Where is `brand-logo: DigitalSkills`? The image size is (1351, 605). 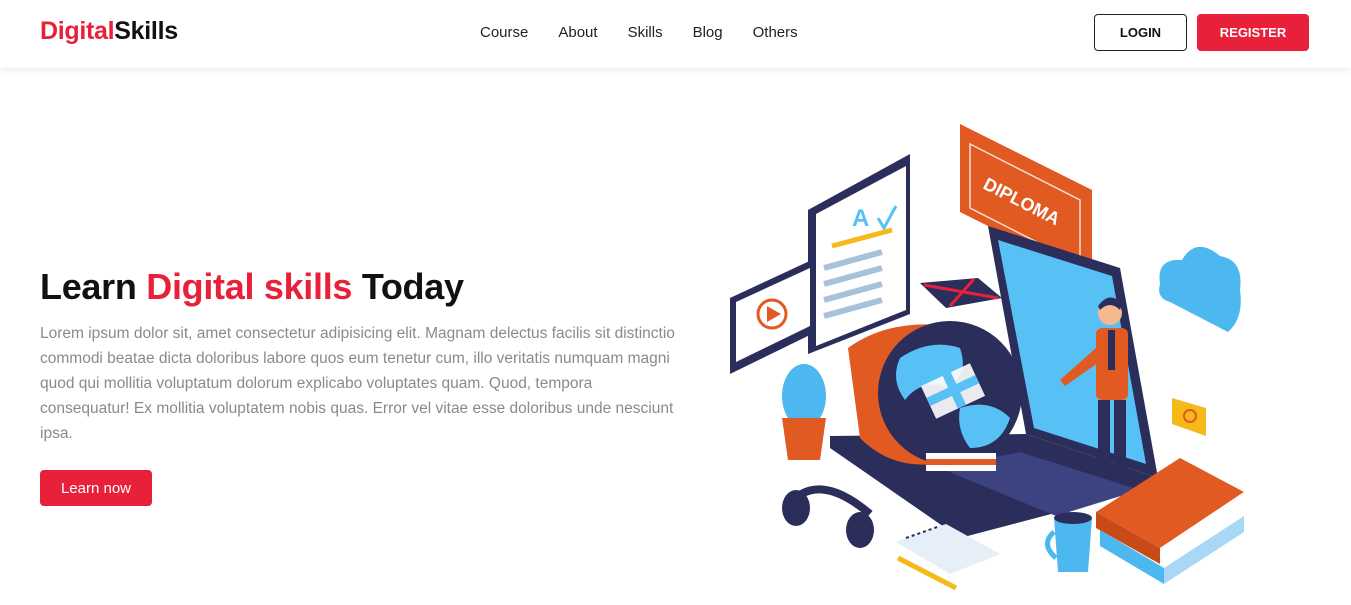 brand-logo: DigitalSkills is located at coordinates (109, 31).